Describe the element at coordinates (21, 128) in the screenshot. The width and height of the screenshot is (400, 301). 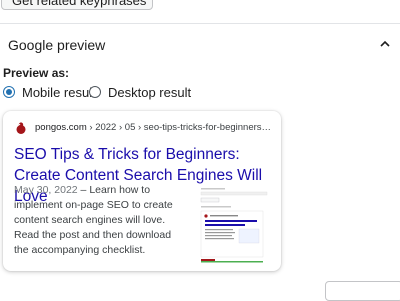
I see `site-favicon-icon` at that location.